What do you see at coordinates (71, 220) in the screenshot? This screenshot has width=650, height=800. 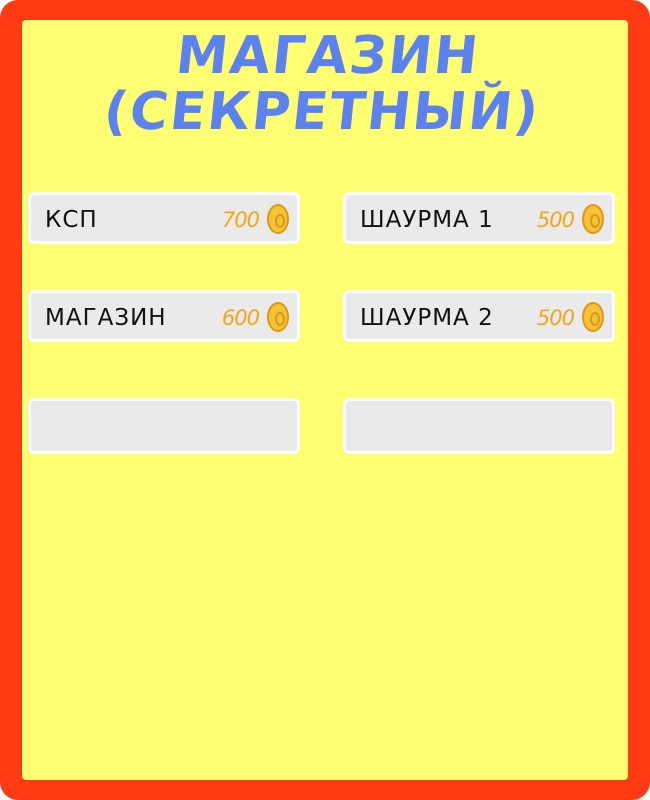 I see `item-name: КСП` at bounding box center [71, 220].